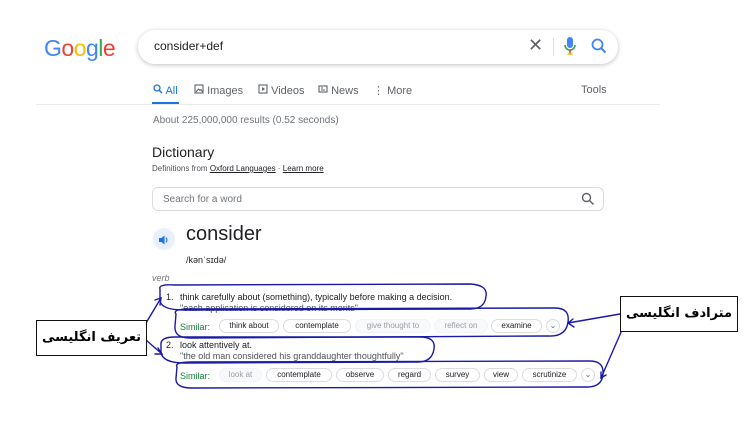 The height and width of the screenshot is (432, 746). What do you see at coordinates (323, 297) in the screenshot?
I see `definition-1-outline` at bounding box center [323, 297].